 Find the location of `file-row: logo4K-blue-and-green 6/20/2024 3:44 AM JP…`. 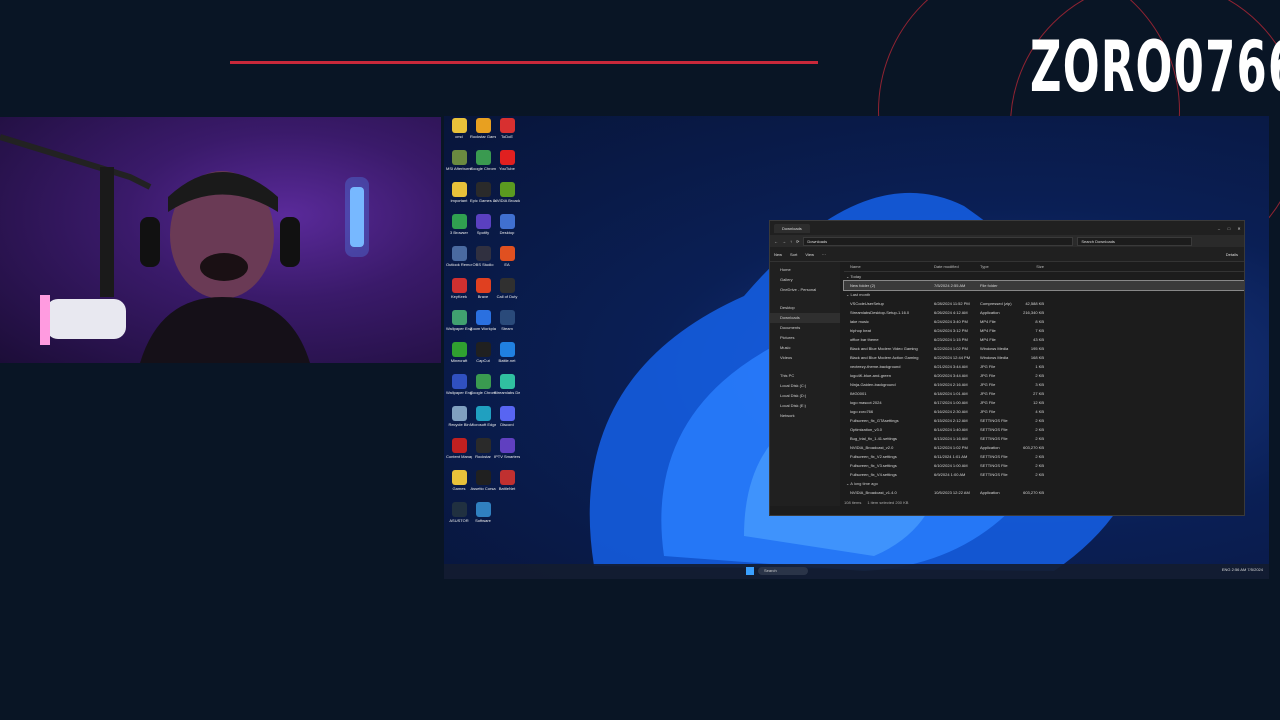

file-row: logo4K-blue-and-green 6/20/2024 3:44 AM JP… is located at coordinates (1044, 375).